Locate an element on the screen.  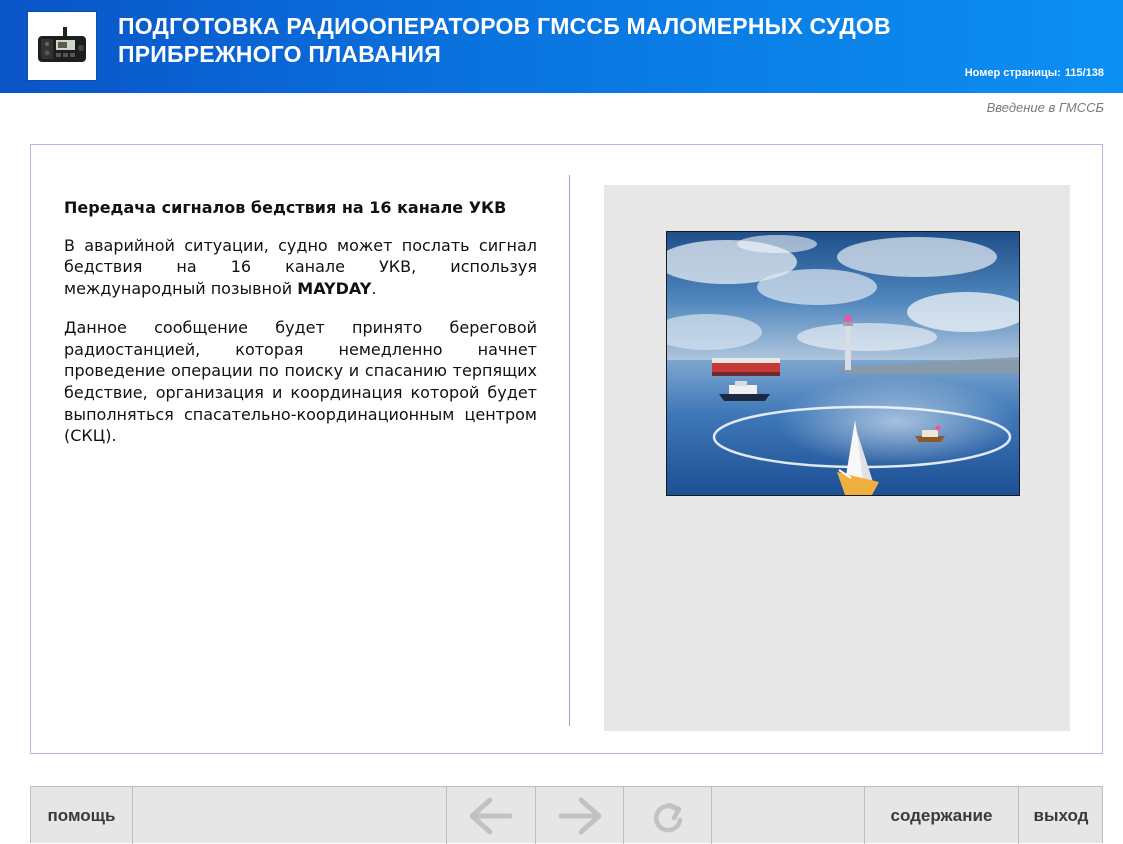
column-divider is located at coordinates (569, 450).